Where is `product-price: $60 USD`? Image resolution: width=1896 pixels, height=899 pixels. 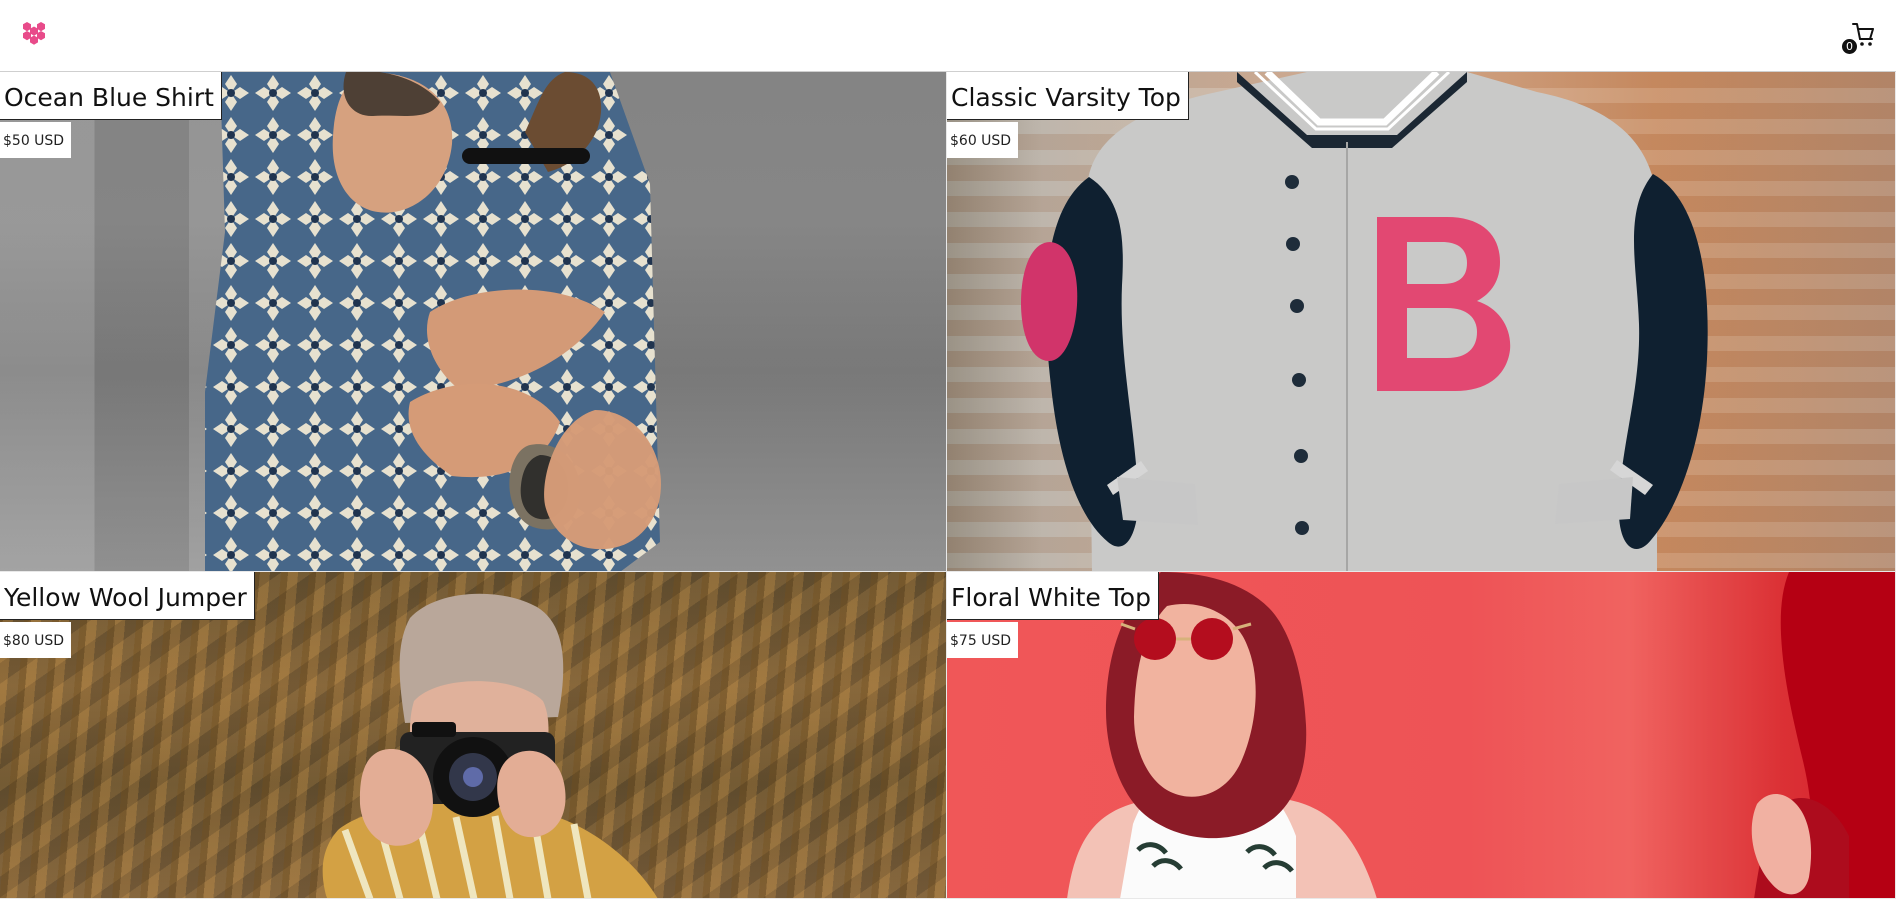
product-price: $60 USD is located at coordinates (983, 140).